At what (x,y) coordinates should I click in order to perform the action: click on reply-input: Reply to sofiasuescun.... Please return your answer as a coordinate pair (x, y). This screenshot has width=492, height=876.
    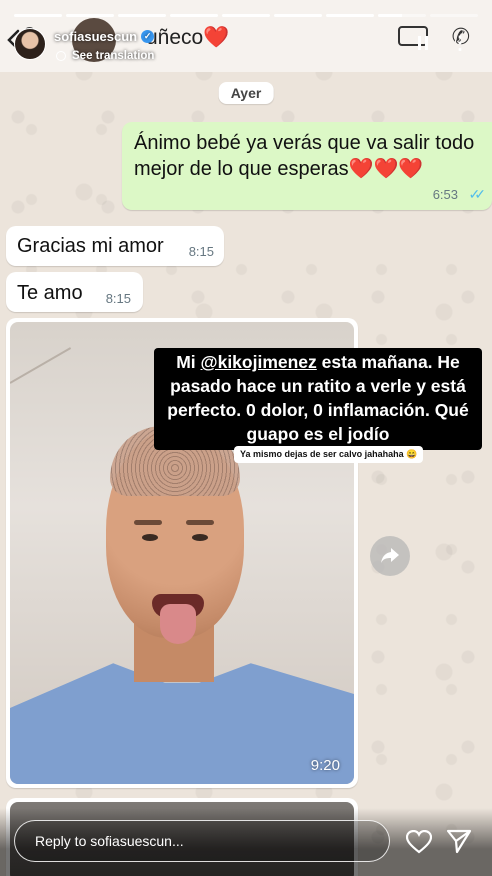
    Looking at the image, I should click on (202, 841).